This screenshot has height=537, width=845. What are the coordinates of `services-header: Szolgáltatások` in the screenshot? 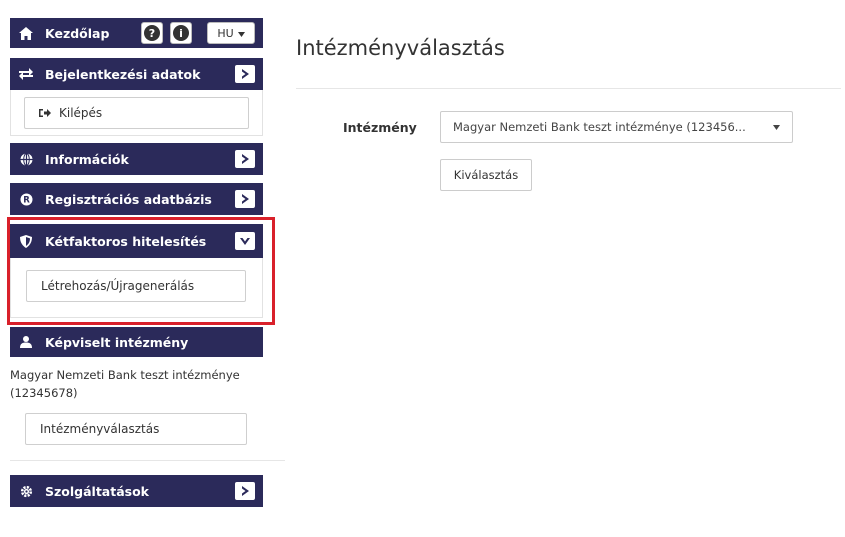 It's located at (136, 491).